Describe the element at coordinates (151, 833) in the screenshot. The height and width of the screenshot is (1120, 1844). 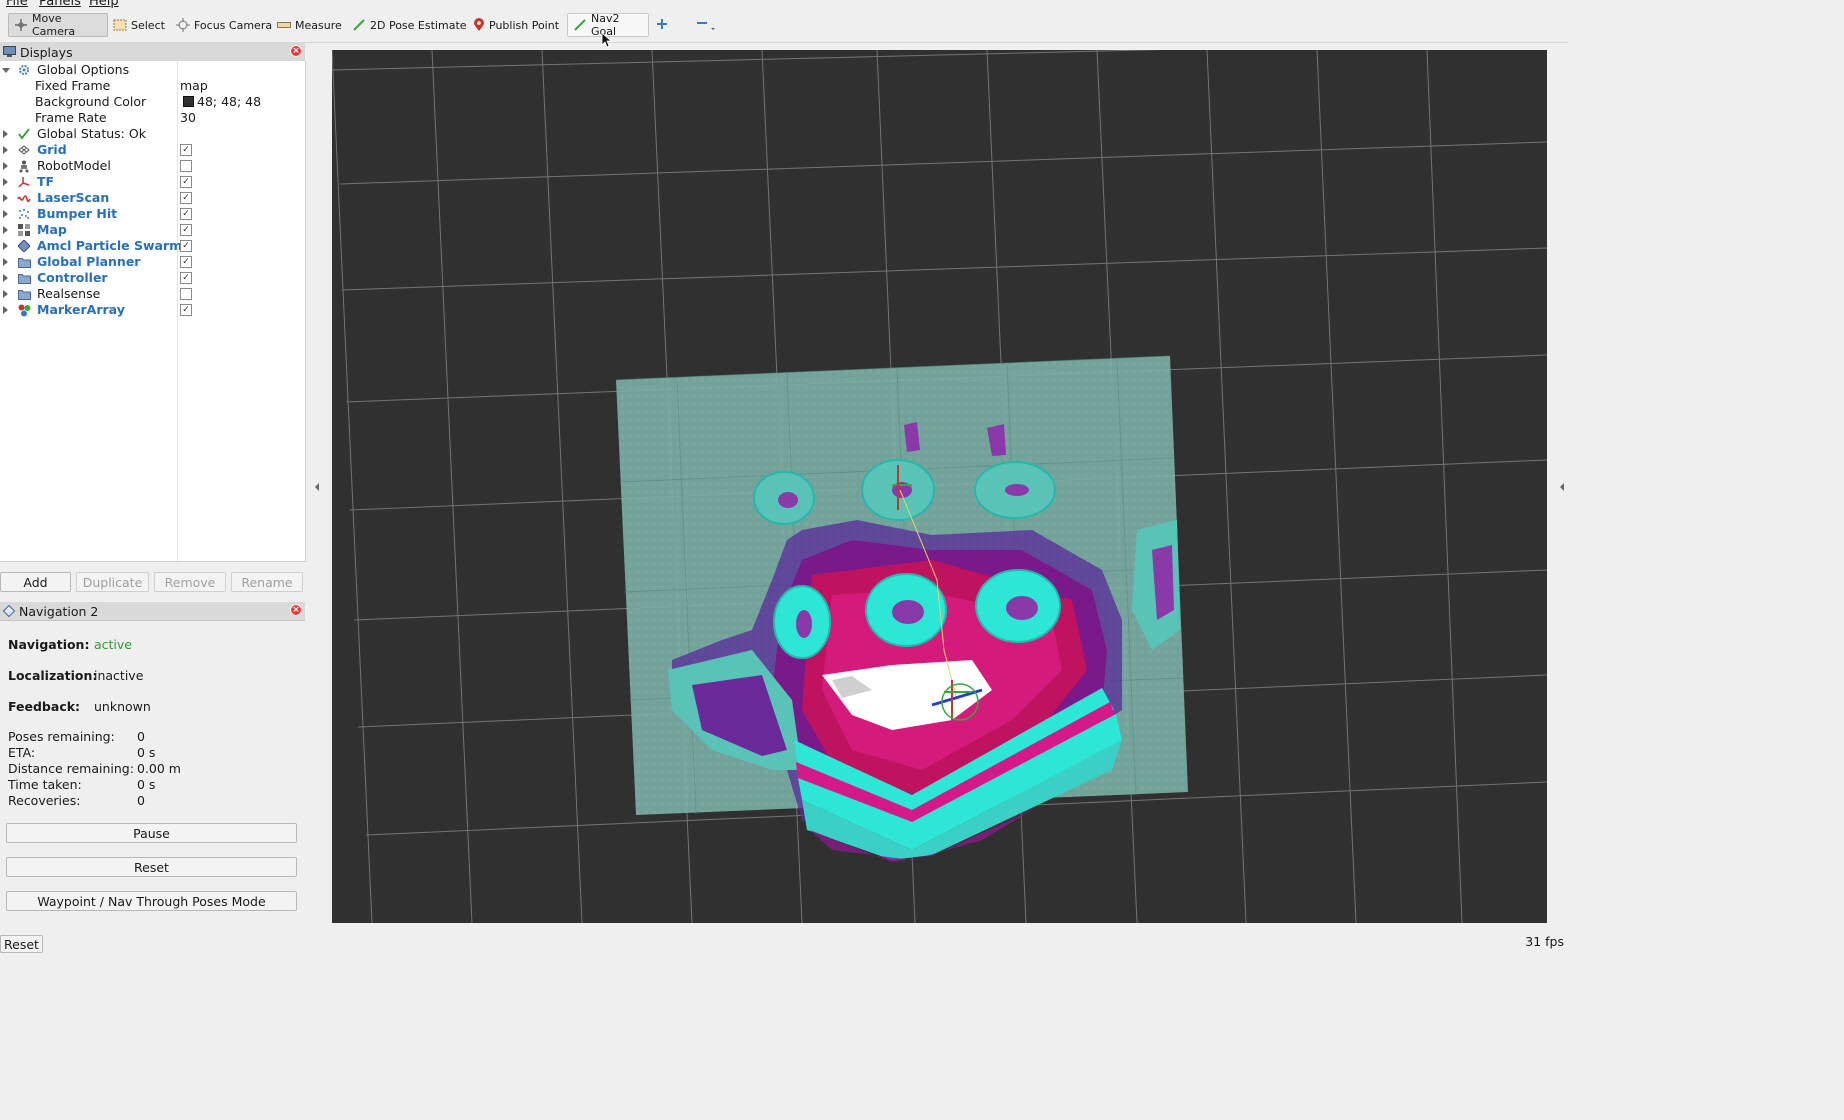
I see `pause-button: Pause` at that location.